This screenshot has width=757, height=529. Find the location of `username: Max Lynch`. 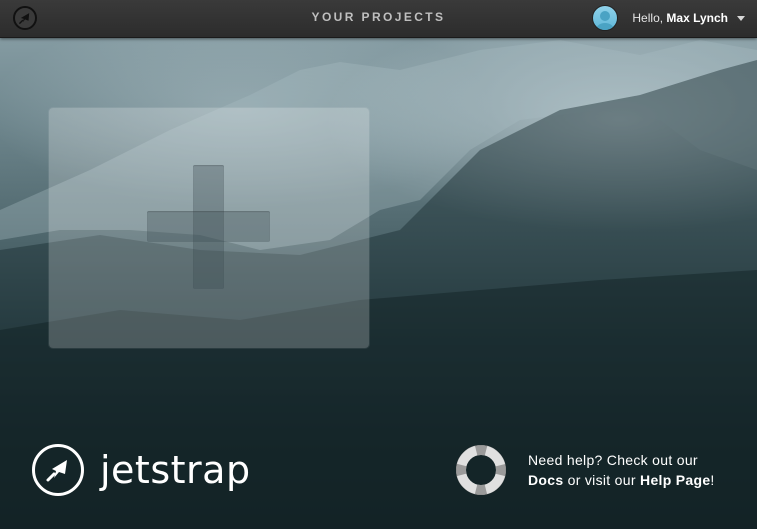

username: Max Lynch is located at coordinates (697, 18).